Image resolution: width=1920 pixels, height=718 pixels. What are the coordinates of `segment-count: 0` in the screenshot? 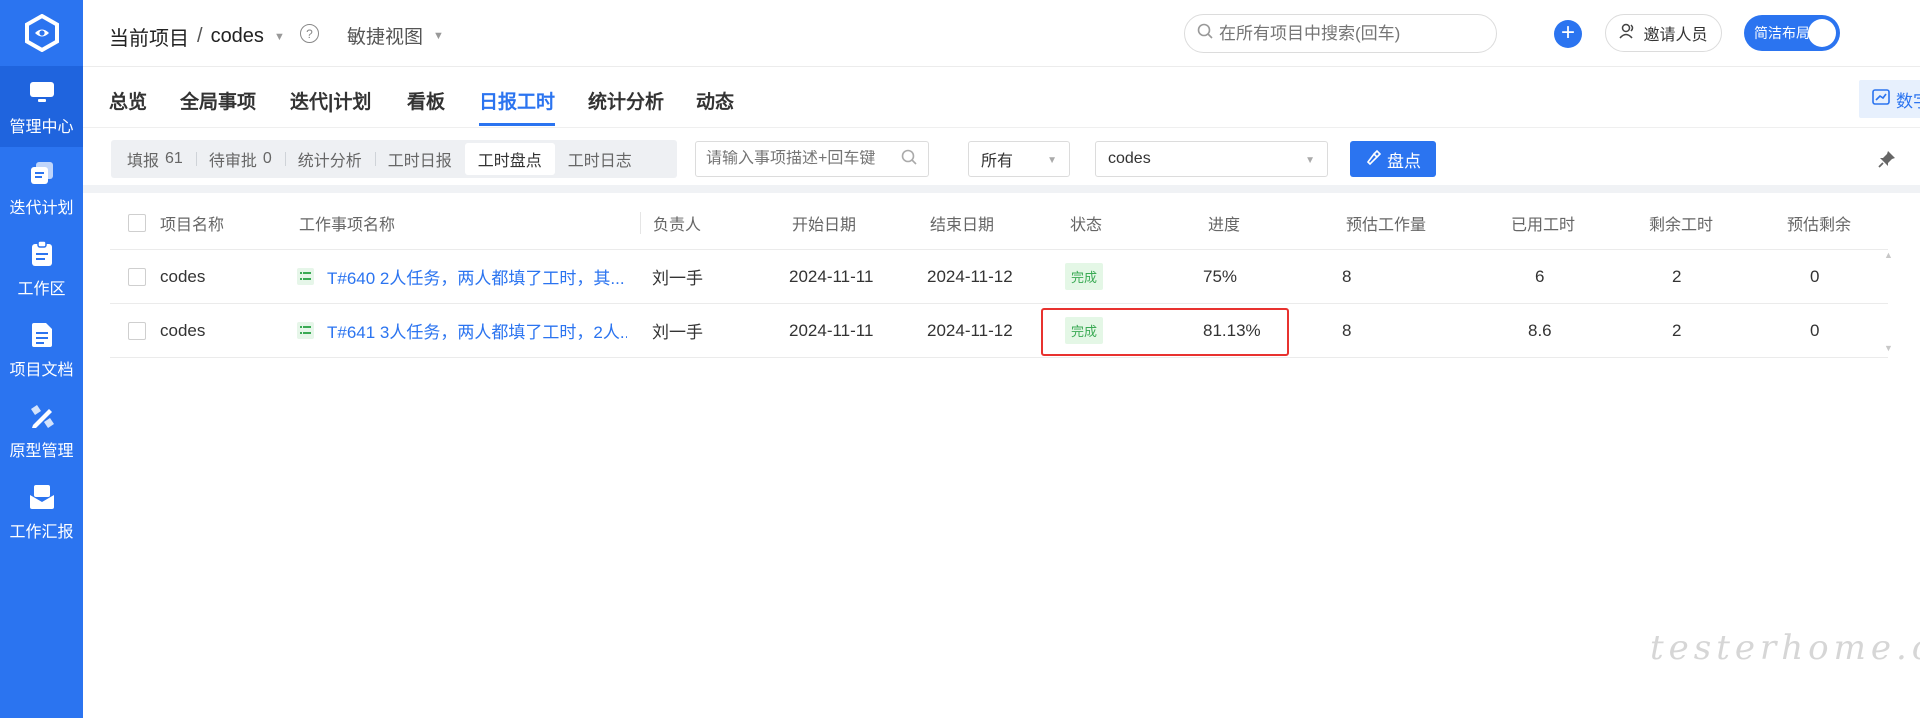 It's located at (267, 158).